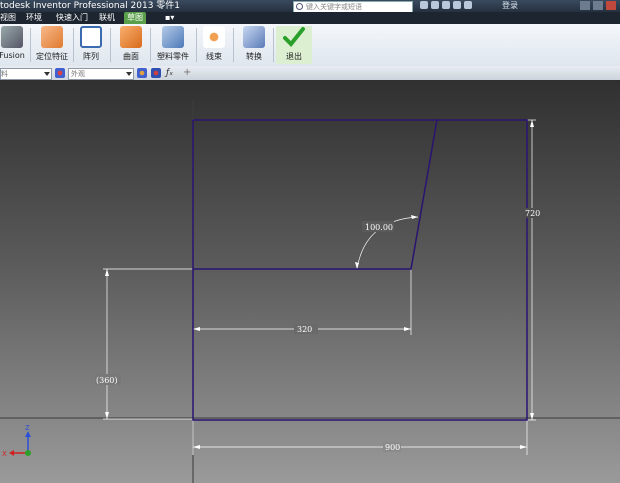 This screenshot has width=620, height=483. What do you see at coordinates (457, 5) in the screenshot?
I see `favorites-star-icon` at bounding box center [457, 5].